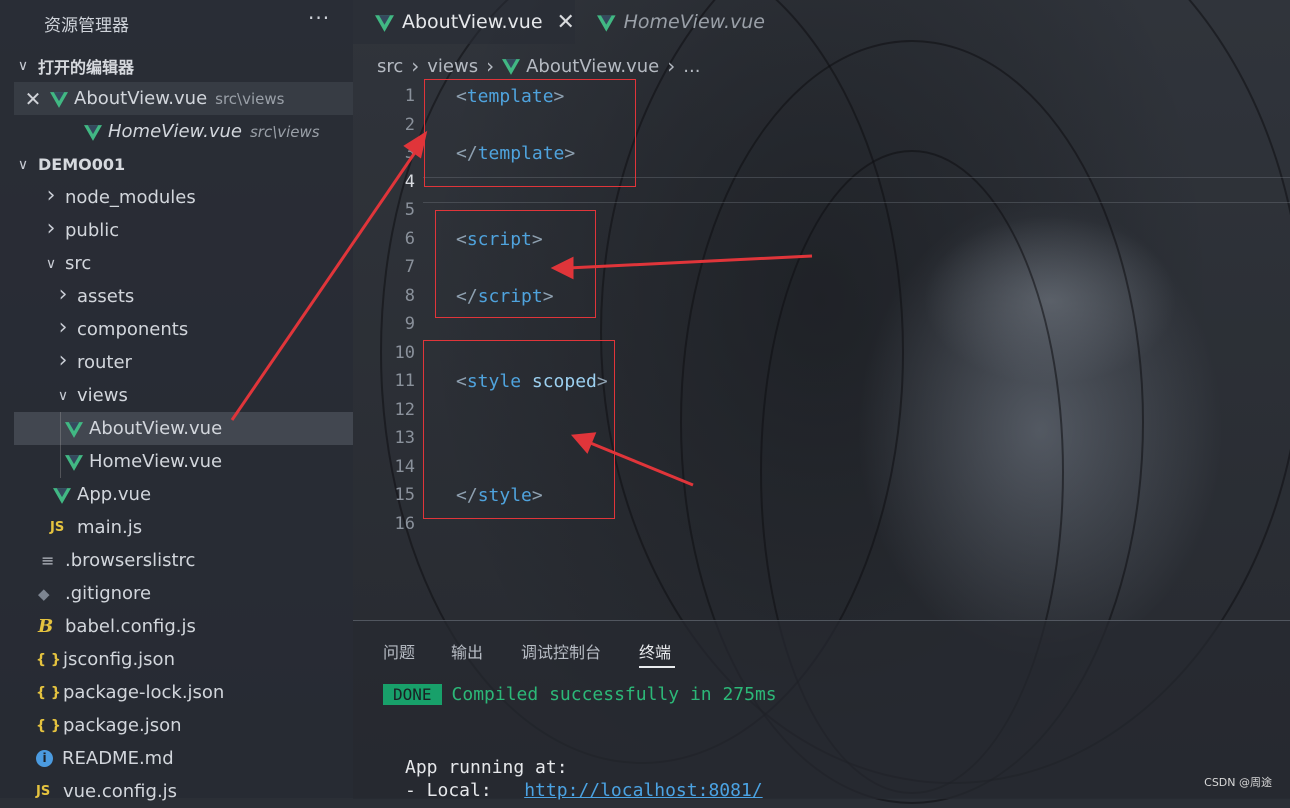  What do you see at coordinates (183, 362) in the screenshot?
I see `tree-item-router: router` at bounding box center [183, 362].